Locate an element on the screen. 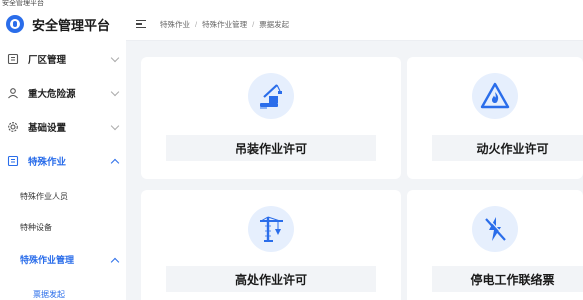 The width and height of the screenshot is (583, 300). breadcrumb-item-current: 票据发起 is located at coordinates (274, 24).